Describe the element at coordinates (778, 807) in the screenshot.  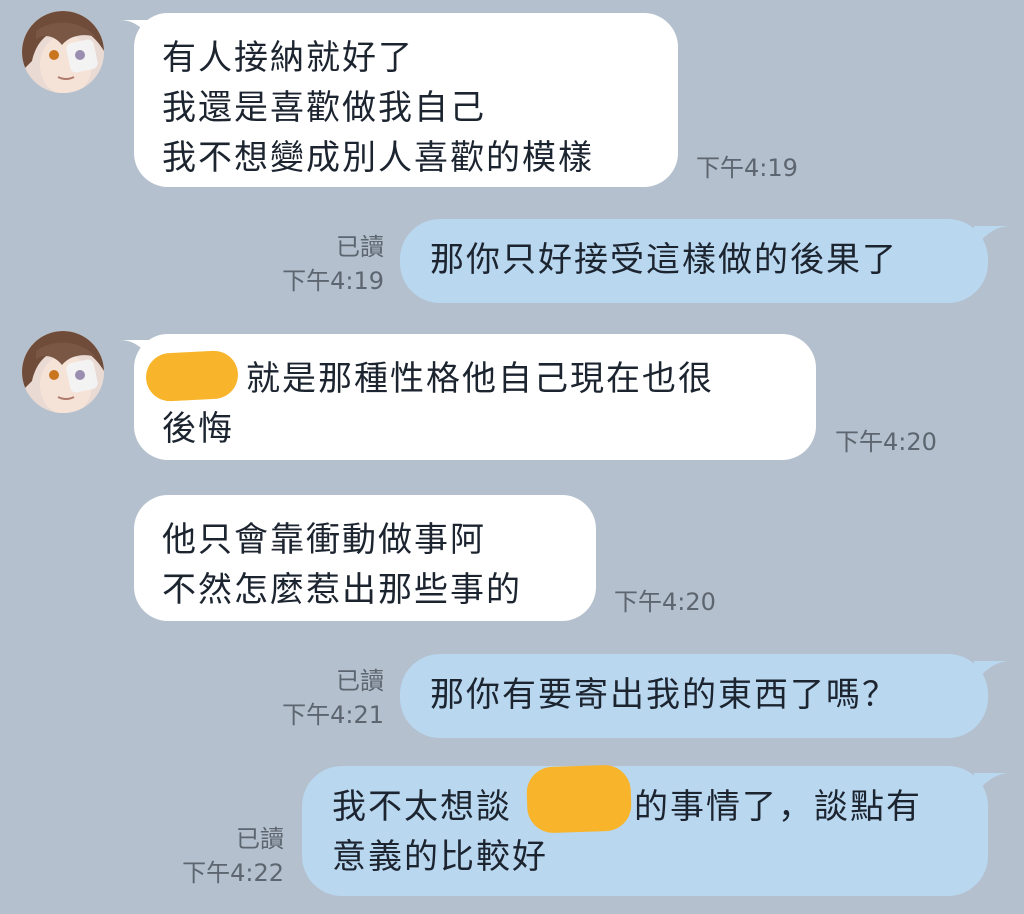
I see `message-text: 的事情了，談點有` at that location.